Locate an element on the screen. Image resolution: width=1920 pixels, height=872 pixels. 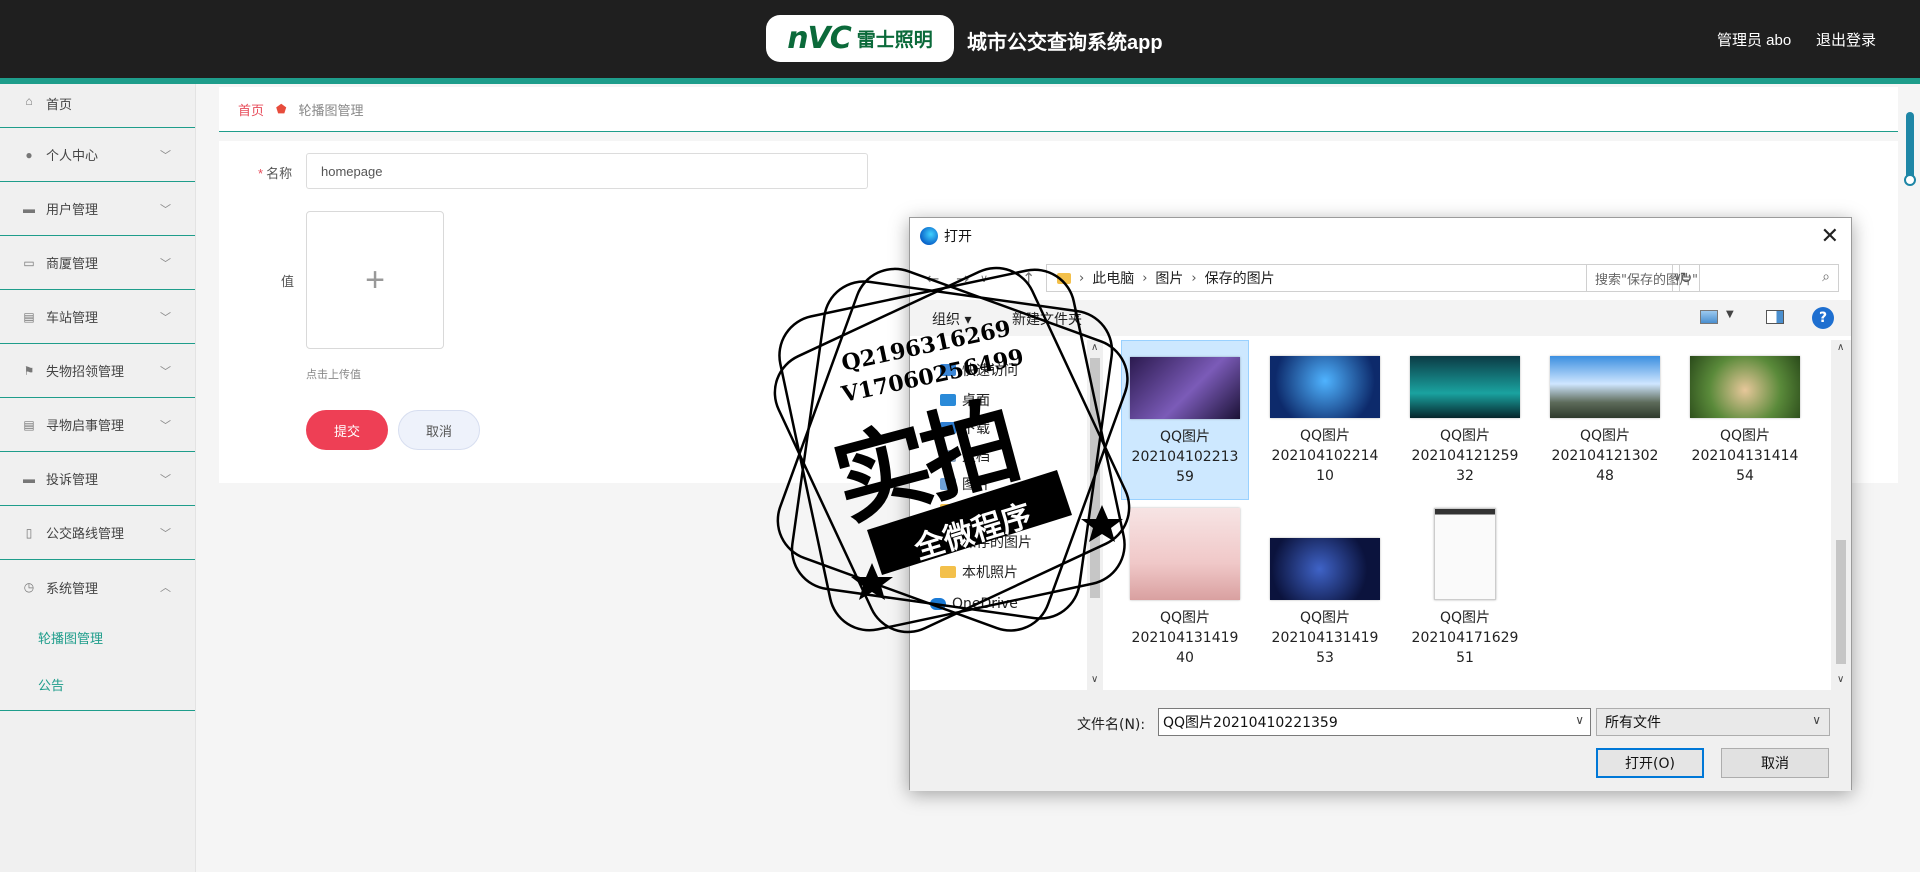
sidebar-item-bus-routes: ▯ 公交路线管理 ﹀ is located at coordinates (97, 533).